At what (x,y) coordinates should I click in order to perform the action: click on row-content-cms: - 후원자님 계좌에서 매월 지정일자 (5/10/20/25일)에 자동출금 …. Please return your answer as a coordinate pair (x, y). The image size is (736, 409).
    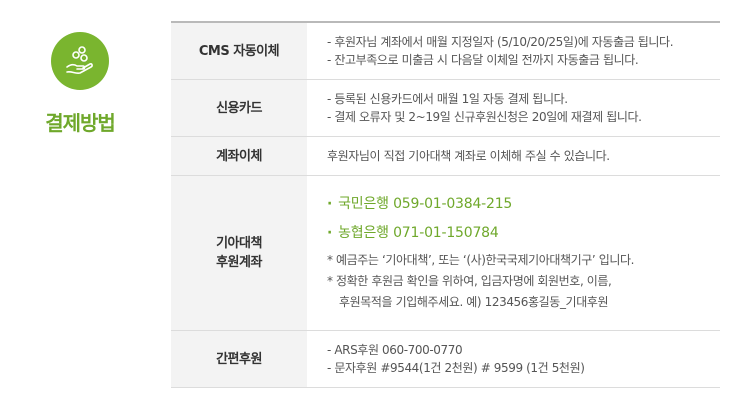
    Looking at the image, I should click on (513, 51).